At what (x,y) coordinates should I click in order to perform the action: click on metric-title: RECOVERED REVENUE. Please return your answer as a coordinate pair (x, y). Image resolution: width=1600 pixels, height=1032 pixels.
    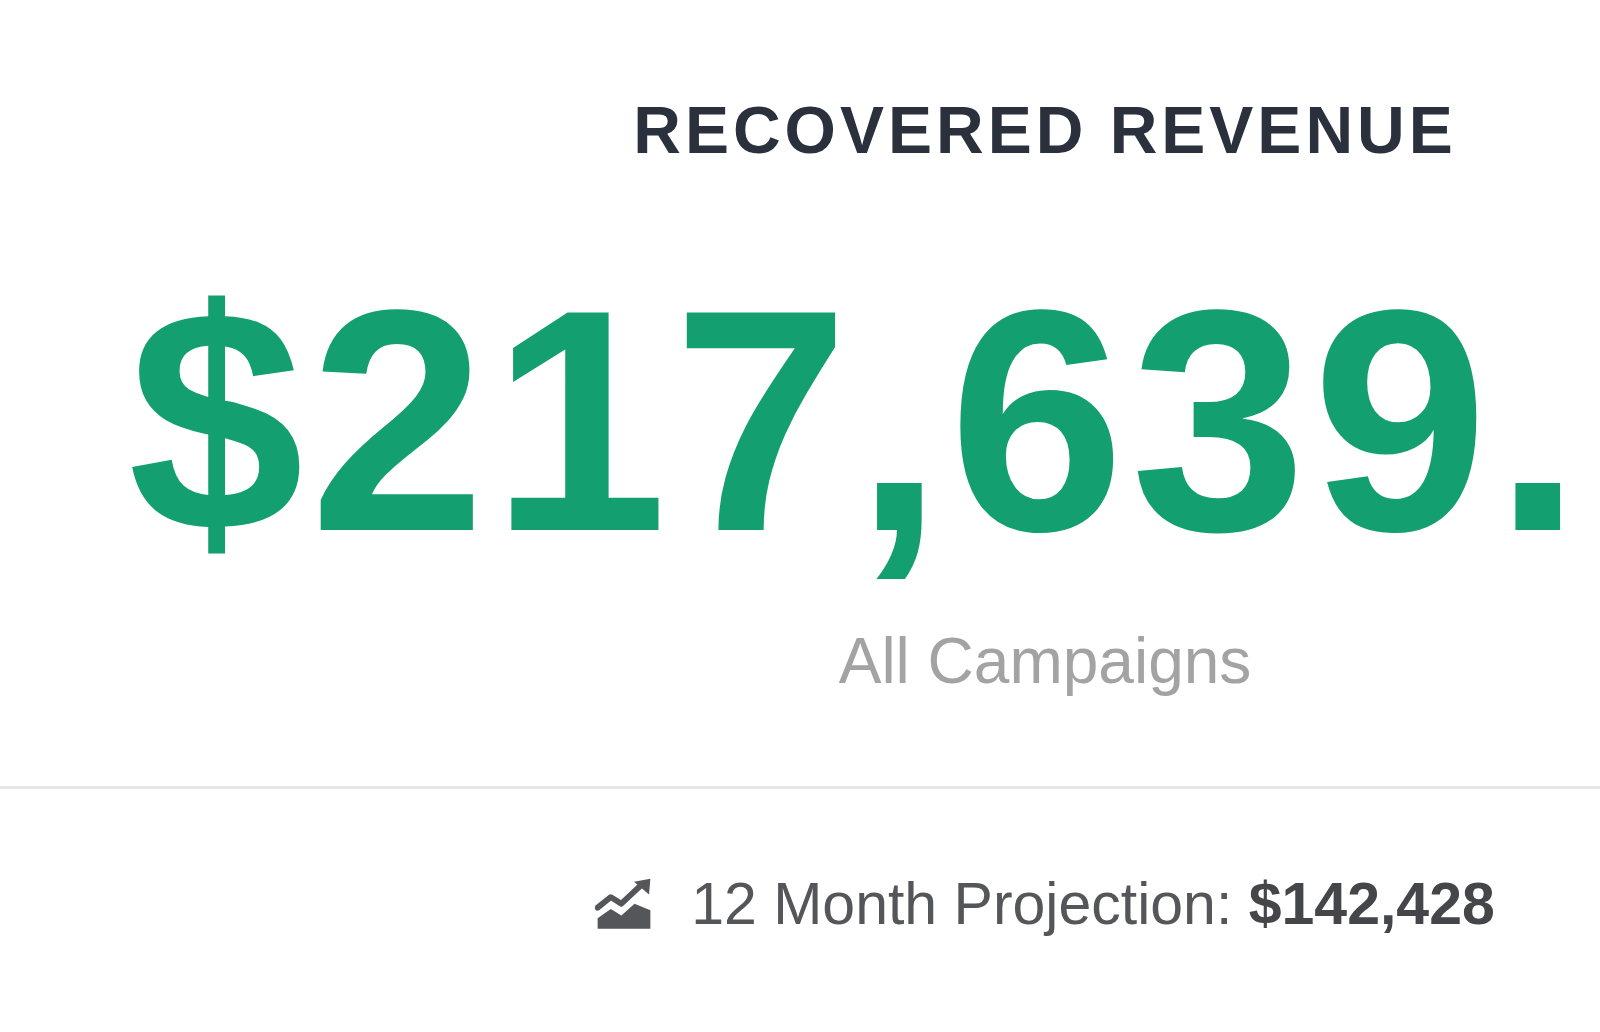
    Looking at the image, I should click on (1045, 130).